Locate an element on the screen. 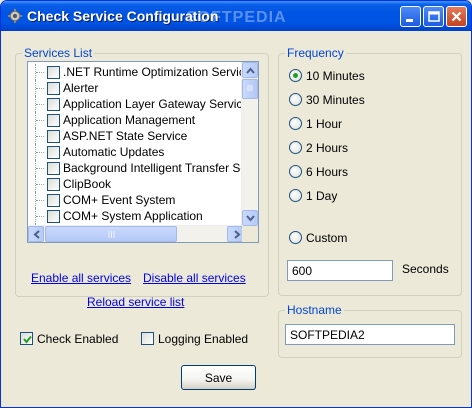  minimize-icon is located at coordinates (409, 20).